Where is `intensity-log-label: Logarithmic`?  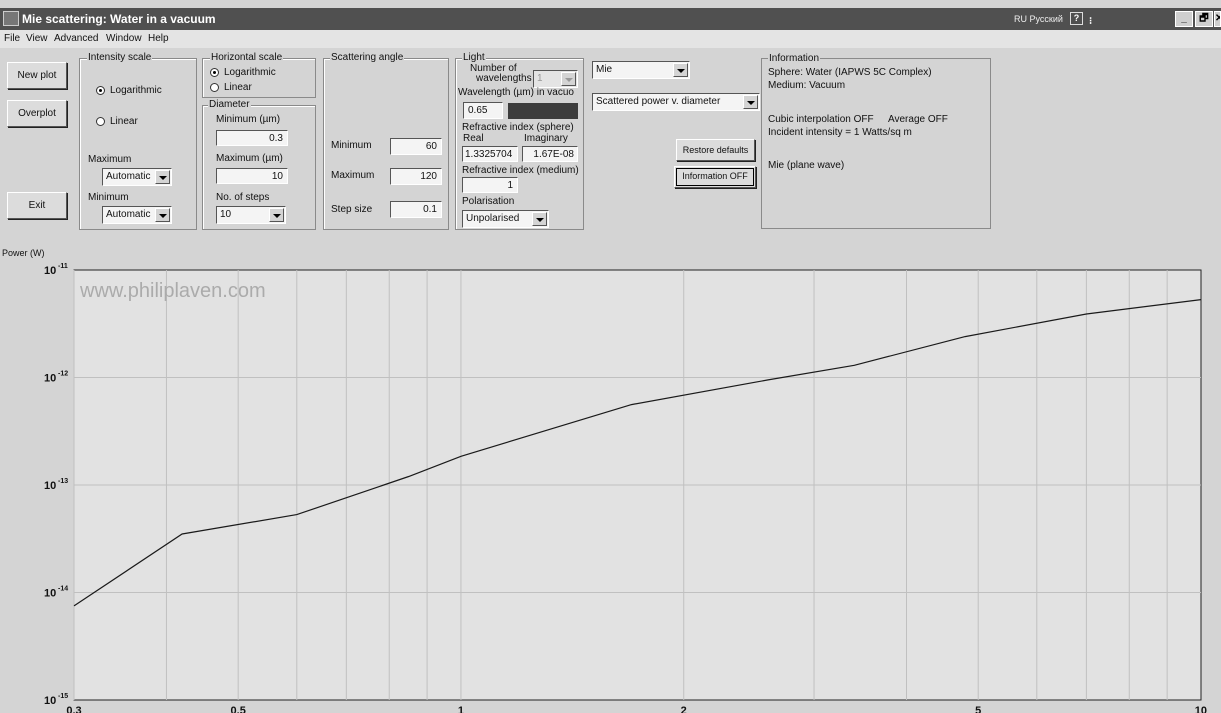 intensity-log-label: Logarithmic is located at coordinates (136, 90).